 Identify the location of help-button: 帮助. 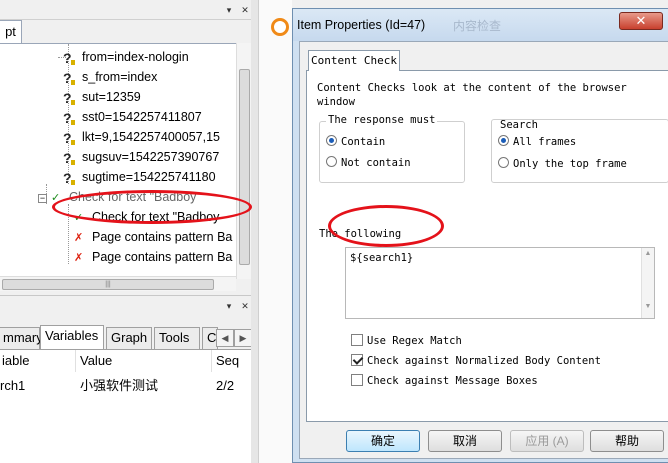
(627, 441).